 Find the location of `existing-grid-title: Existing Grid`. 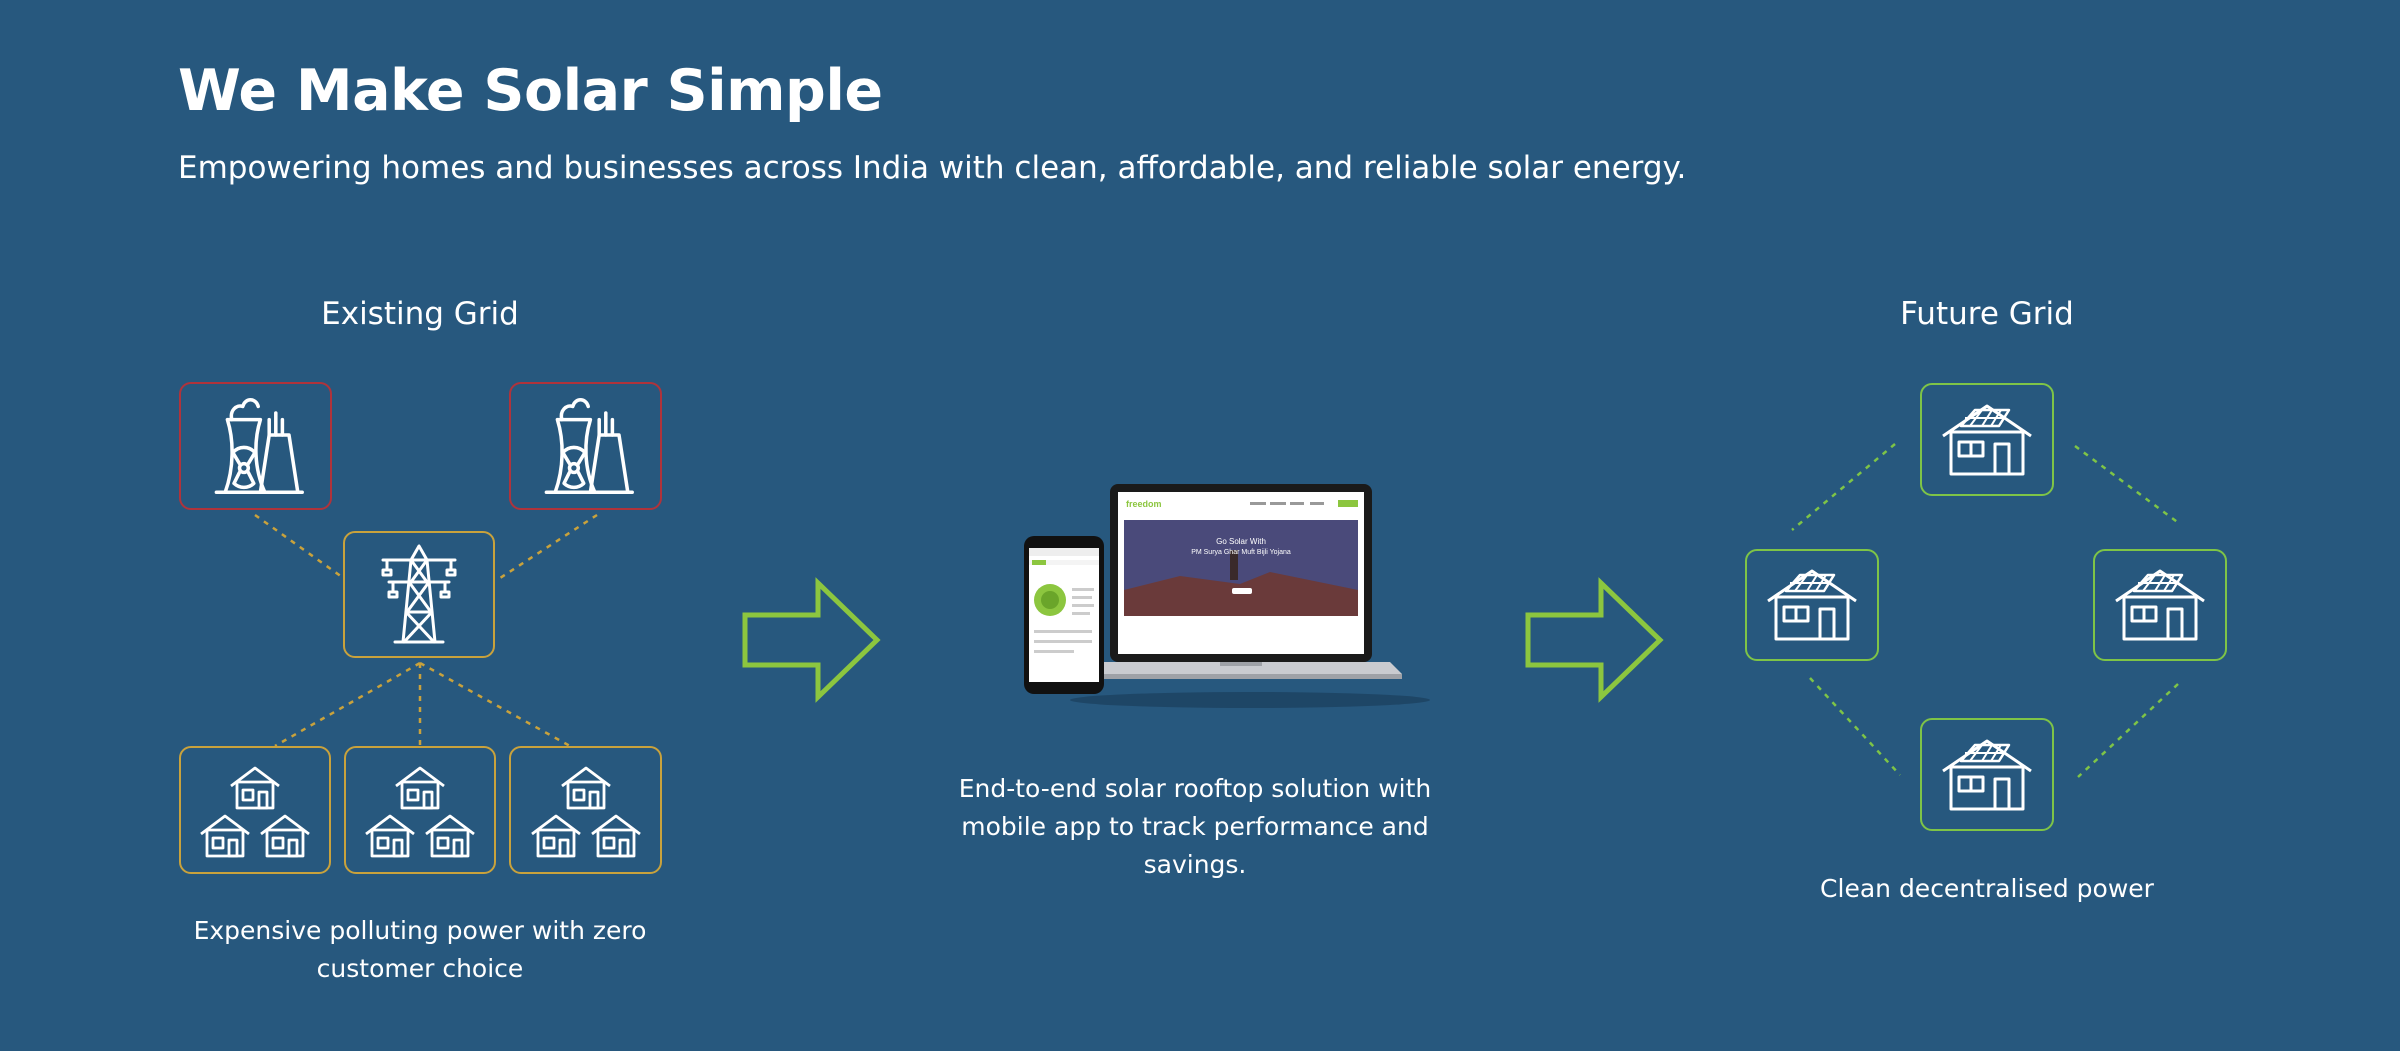

existing-grid-title: Existing Grid is located at coordinates (420, 314).